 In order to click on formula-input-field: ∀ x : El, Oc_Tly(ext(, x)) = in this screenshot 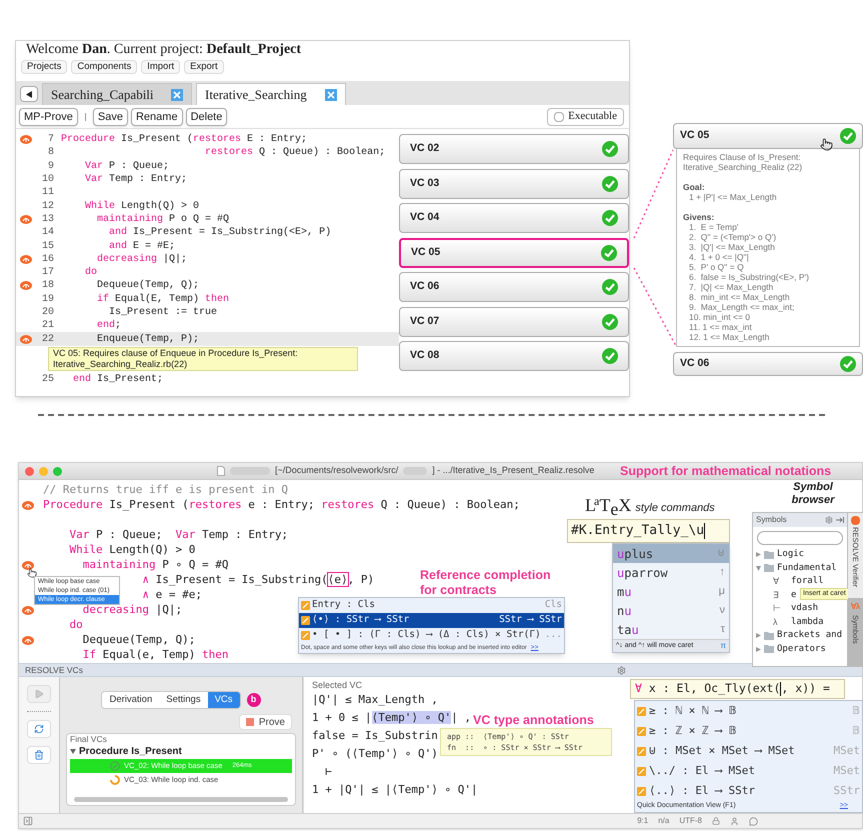, I will do `click(737, 689)`.